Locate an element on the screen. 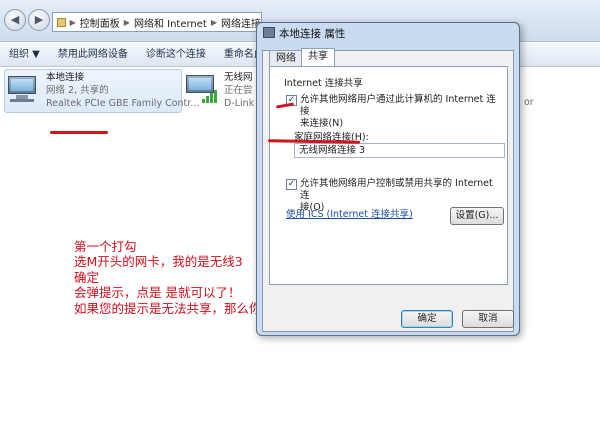  diagnose-button: 诊断这个连接 is located at coordinates (176, 54).